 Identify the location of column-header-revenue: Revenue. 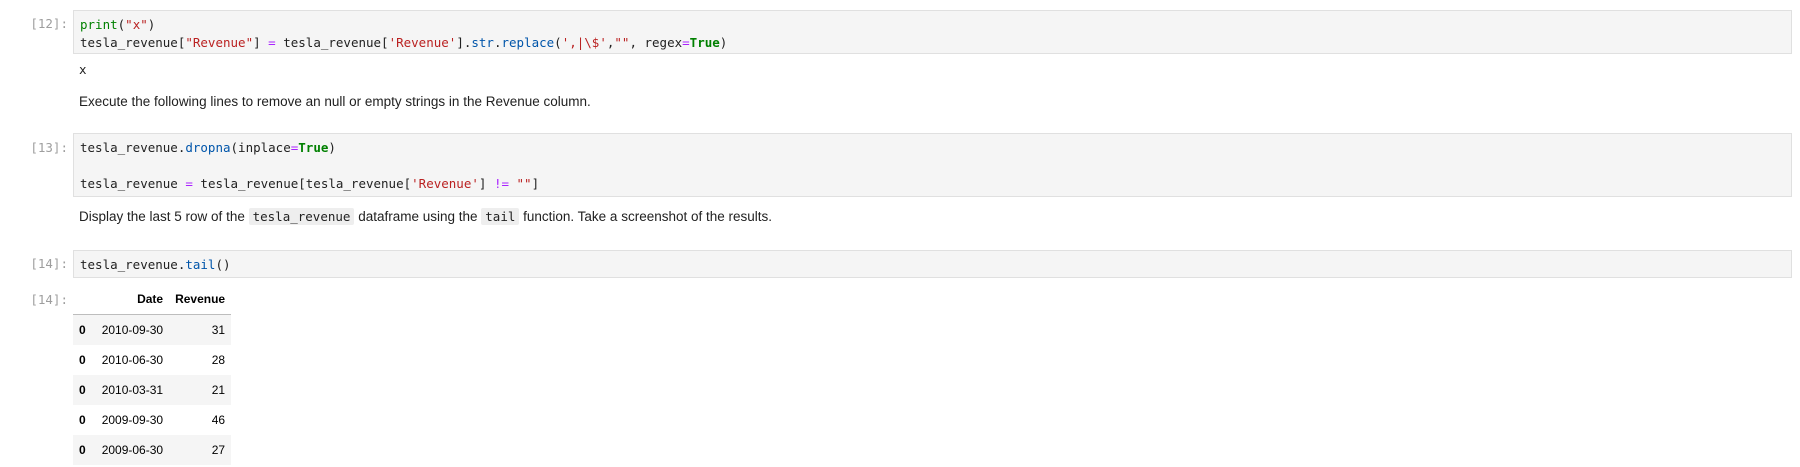
(200, 299).